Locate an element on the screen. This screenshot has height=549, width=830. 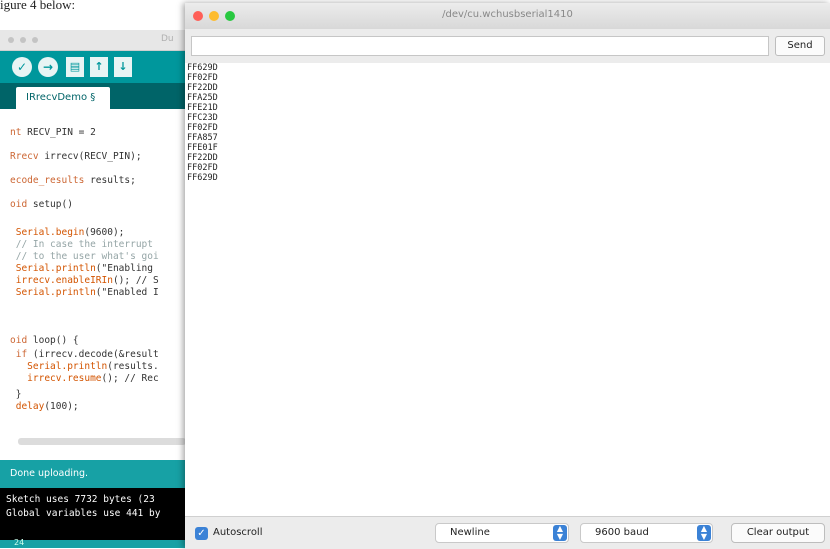
ide-title: Du is located at coordinates (167, 39).